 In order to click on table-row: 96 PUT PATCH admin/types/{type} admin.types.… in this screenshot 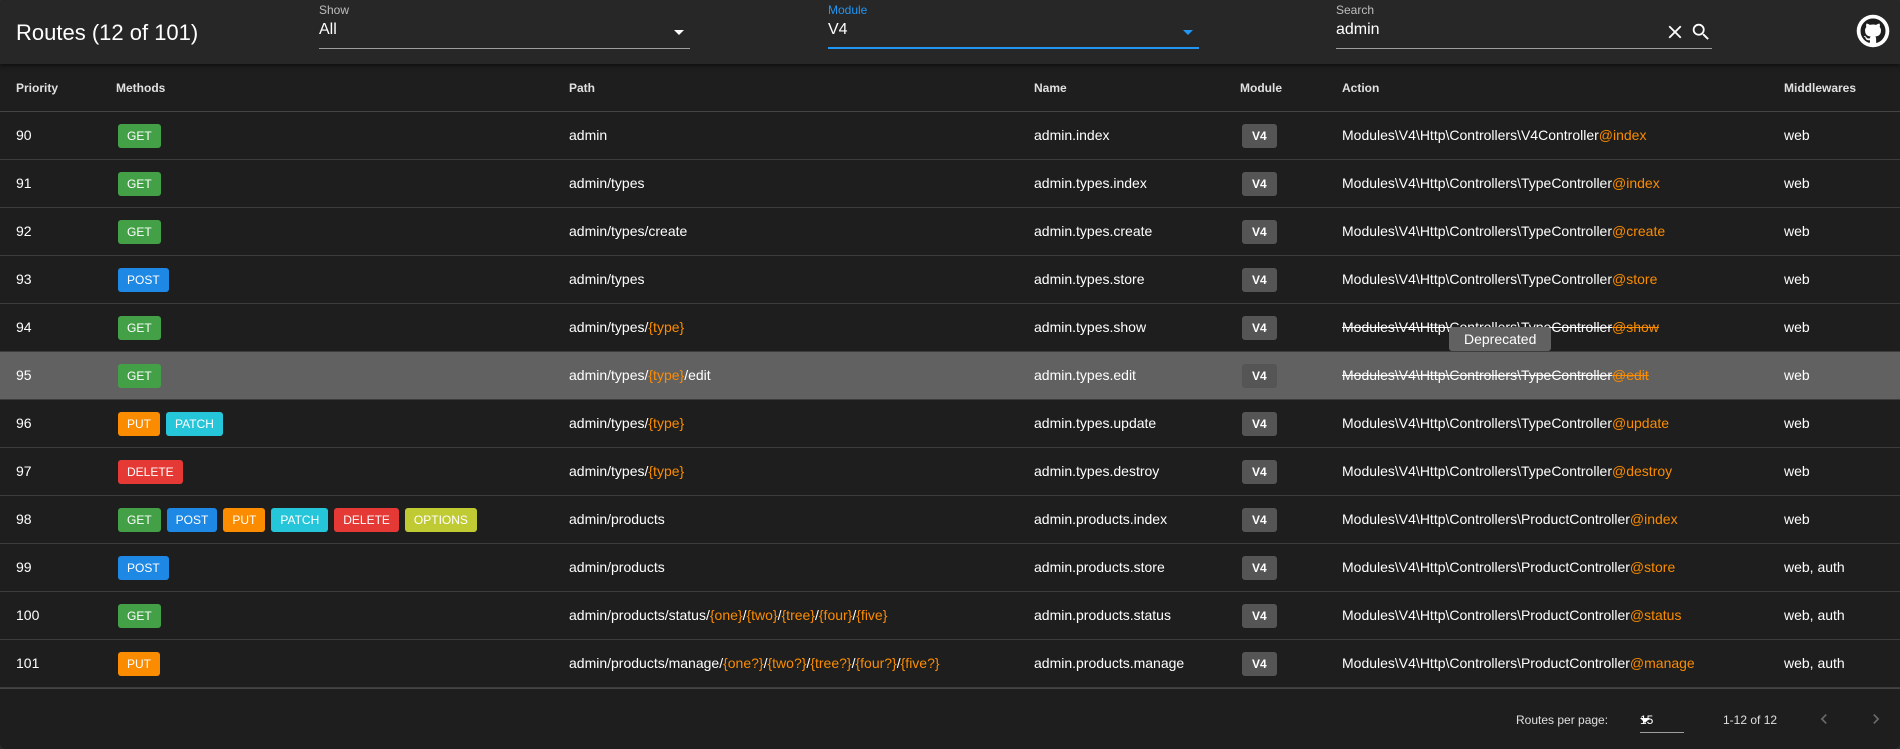, I will do `click(950, 424)`.